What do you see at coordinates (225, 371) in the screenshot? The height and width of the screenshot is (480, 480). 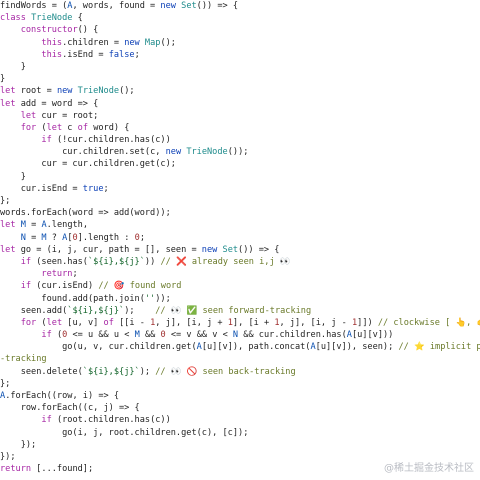 I see `code-token: // 👀 🚫 seen back-tracking` at bounding box center [225, 371].